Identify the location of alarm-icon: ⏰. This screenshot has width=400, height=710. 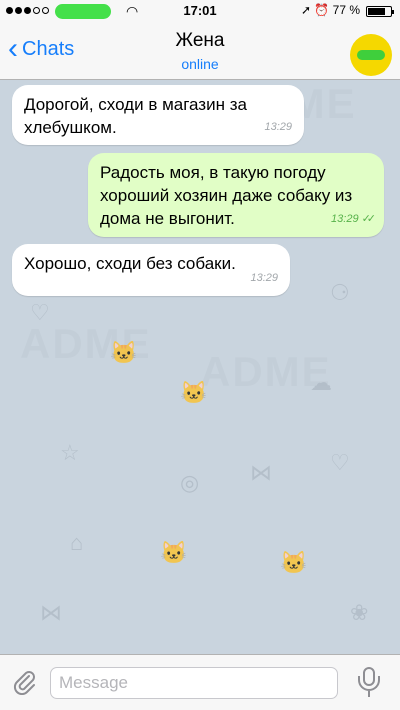
(322, 10).